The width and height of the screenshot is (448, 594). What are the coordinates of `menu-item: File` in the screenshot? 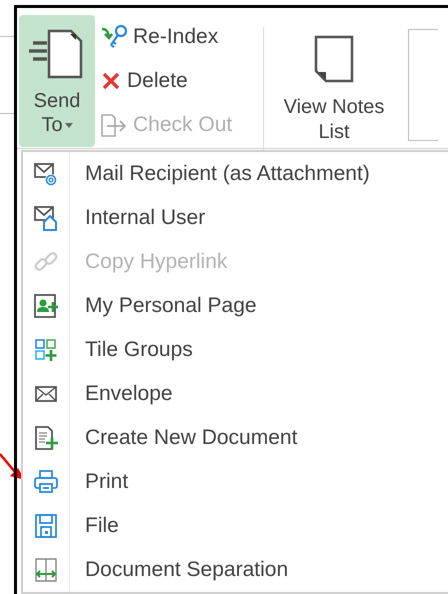 It's located at (235, 526).